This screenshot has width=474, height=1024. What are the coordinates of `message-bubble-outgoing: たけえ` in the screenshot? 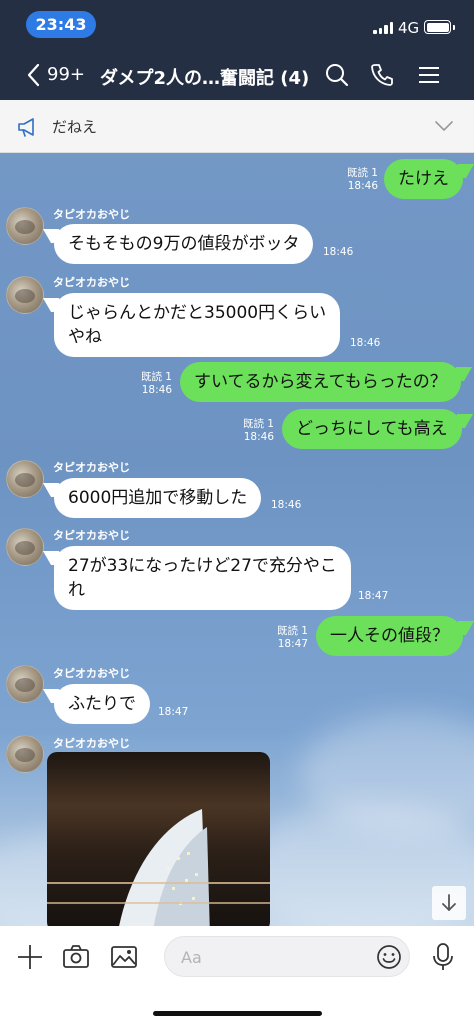 It's located at (423, 179).